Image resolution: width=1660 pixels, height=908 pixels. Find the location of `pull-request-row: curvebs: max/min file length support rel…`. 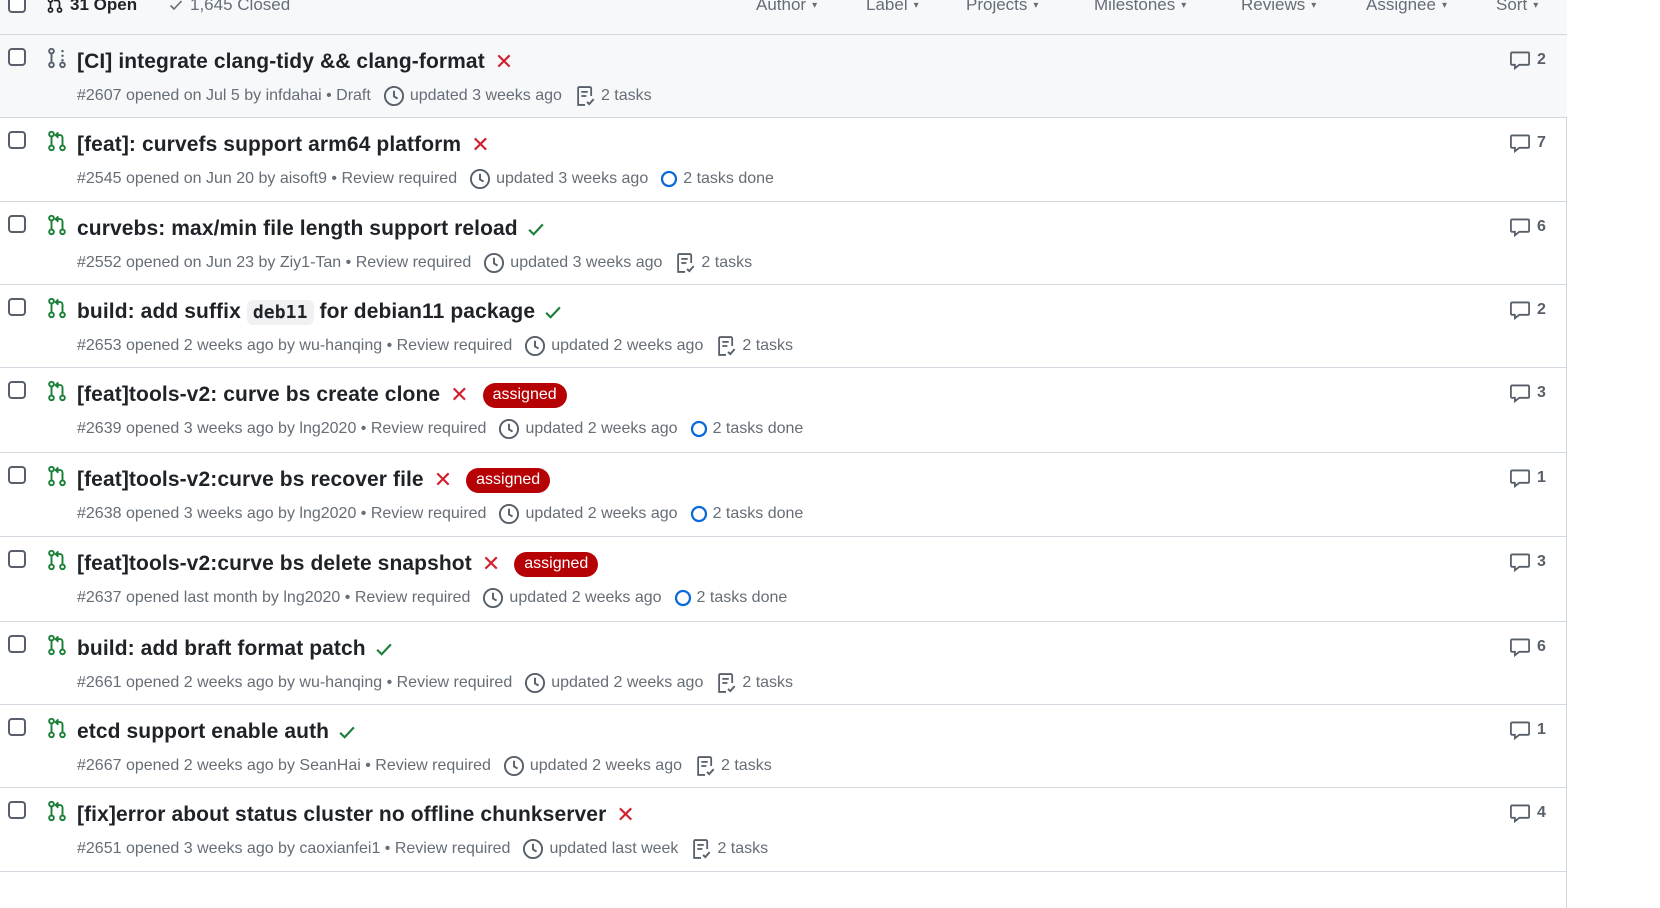

pull-request-row: curvebs: max/min file length support rel… is located at coordinates (783, 243).